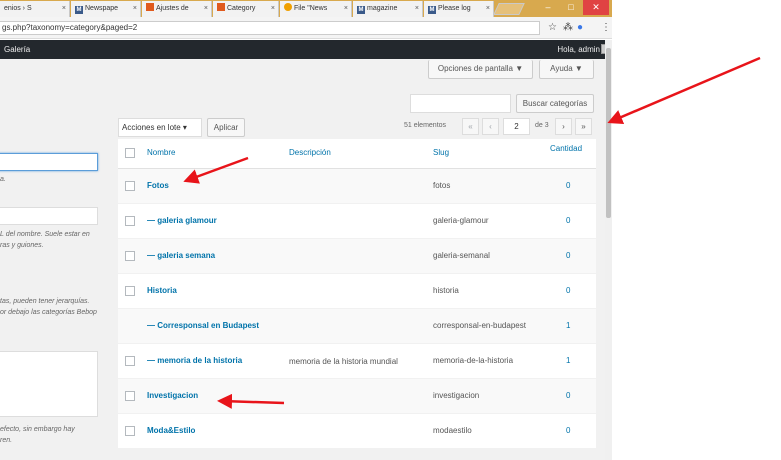 The image size is (781, 460). I want to click on annotation-arrow-pagination, so click(684, 90).